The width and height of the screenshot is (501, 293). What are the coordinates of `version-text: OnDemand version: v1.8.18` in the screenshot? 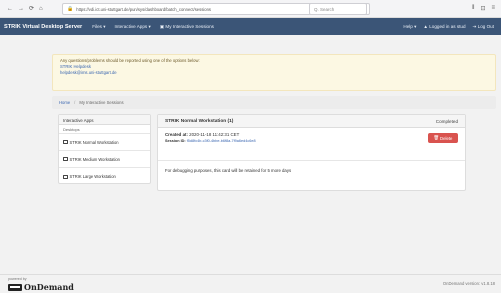 It's located at (468, 283).